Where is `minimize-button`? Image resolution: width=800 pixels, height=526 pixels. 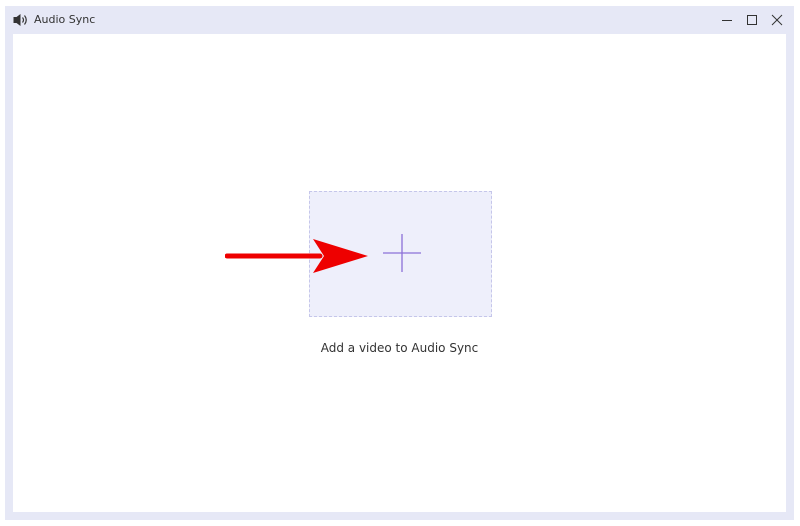 minimize-button is located at coordinates (727, 20).